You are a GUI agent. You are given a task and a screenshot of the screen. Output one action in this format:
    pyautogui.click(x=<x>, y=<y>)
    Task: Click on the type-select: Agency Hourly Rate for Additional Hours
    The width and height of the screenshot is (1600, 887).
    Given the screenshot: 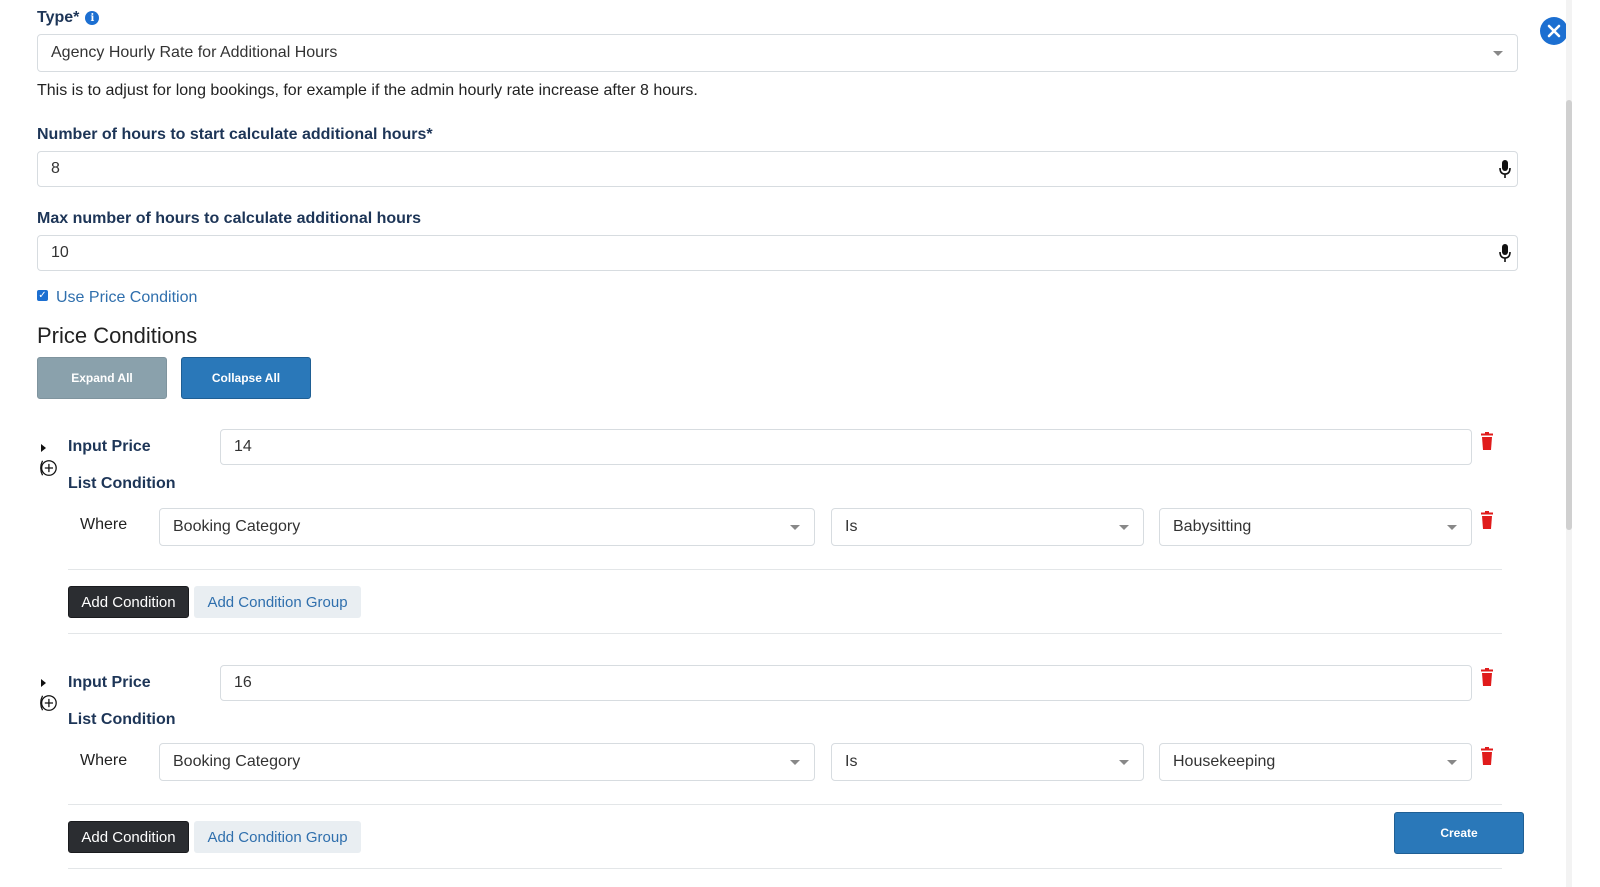 What is the action you would take?
    pyautogui.click(x=777, y=53)
    